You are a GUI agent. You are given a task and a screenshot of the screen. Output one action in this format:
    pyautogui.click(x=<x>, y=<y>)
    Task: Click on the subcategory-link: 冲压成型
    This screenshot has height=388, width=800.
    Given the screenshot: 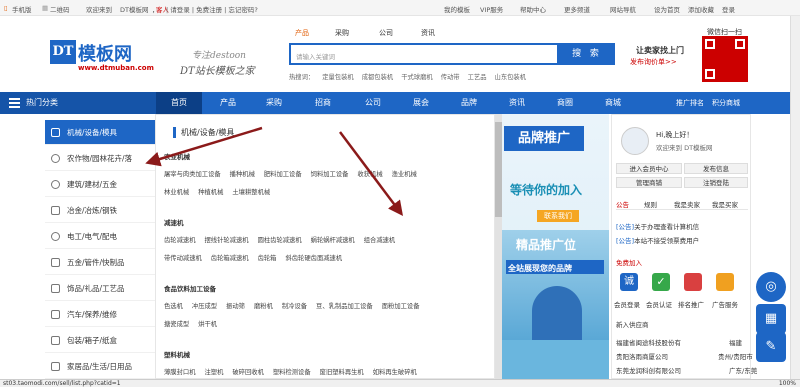 What is the action you would take?
    pyautogui.click(x=204, y=306)
    